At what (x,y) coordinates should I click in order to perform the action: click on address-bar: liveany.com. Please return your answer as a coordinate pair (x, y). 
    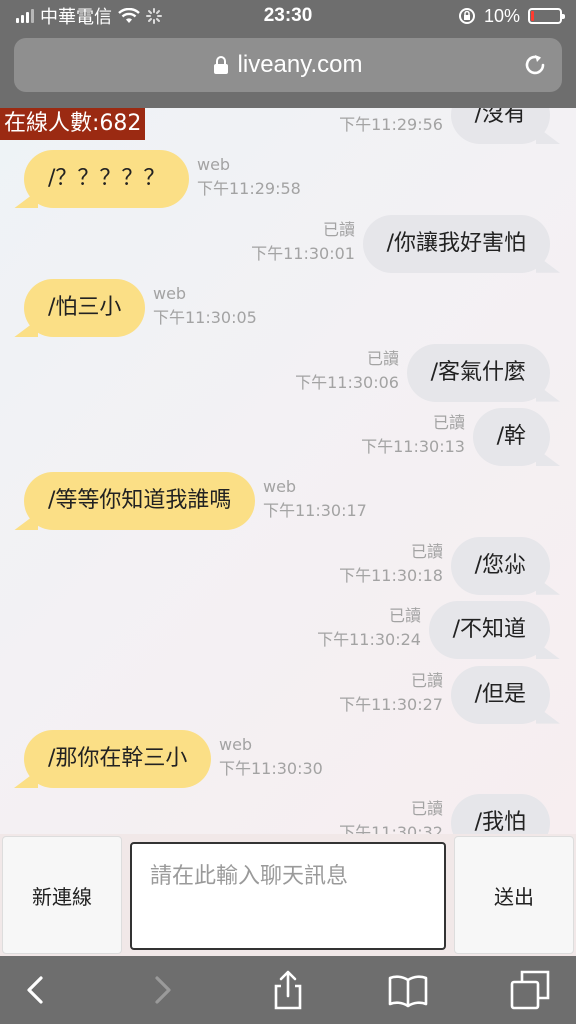
    Looking at the image, I should click on (288, 65).